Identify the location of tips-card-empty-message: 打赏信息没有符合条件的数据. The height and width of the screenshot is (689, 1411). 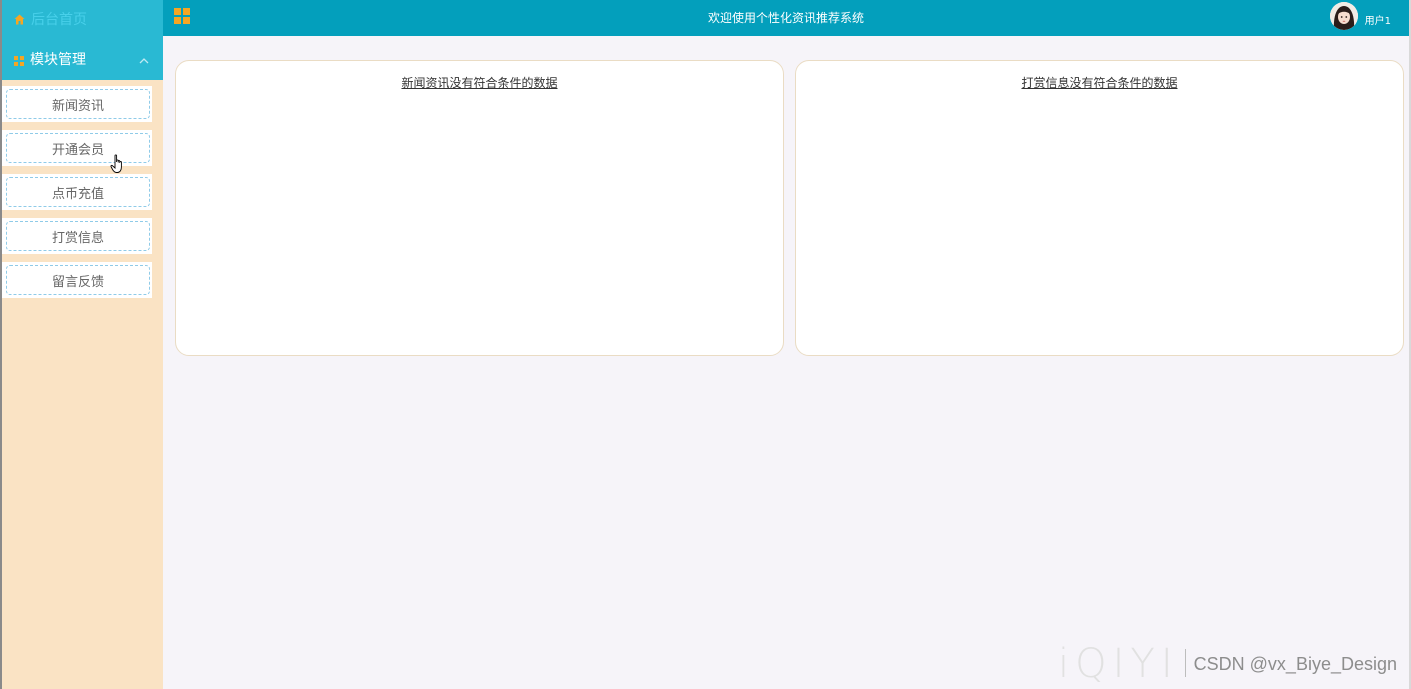
(1099, 83).